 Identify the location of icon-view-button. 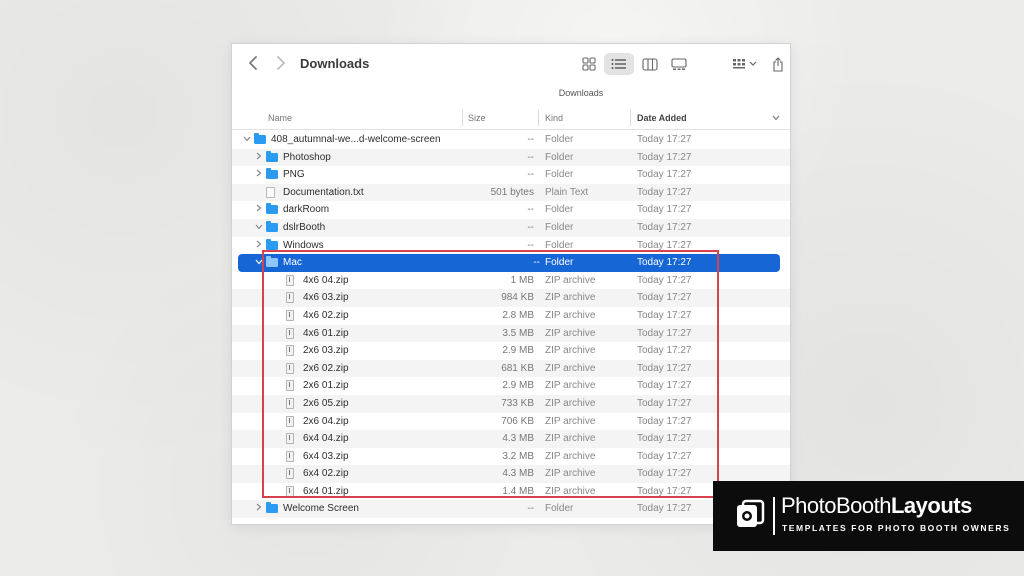
(589, 64).